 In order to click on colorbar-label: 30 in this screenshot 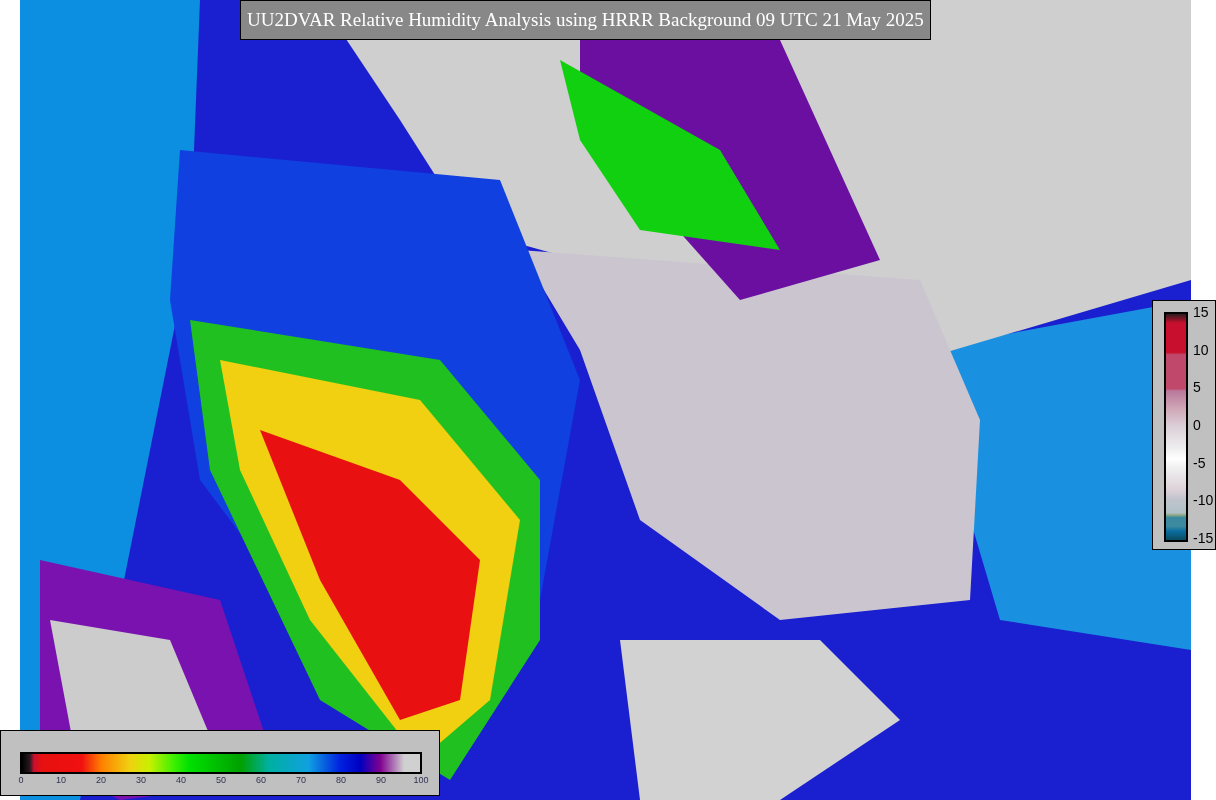, I will do `click(141, 780)`.